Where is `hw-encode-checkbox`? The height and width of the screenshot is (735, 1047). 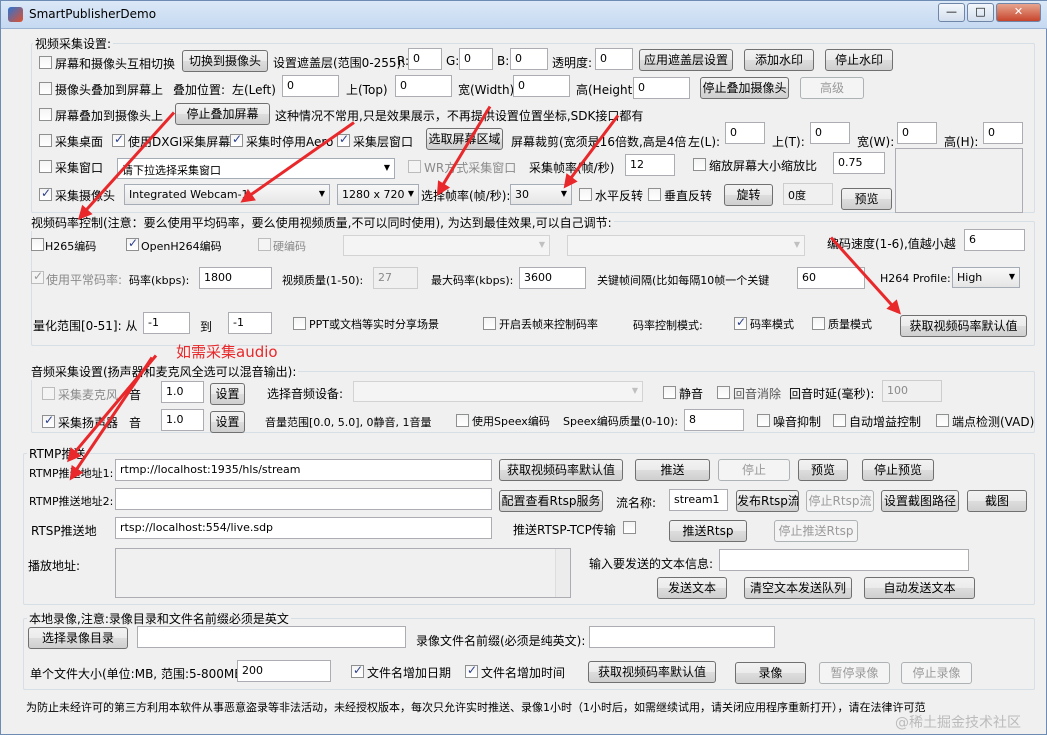
hw-encode-checkbox is located at coordinates (264, 244).